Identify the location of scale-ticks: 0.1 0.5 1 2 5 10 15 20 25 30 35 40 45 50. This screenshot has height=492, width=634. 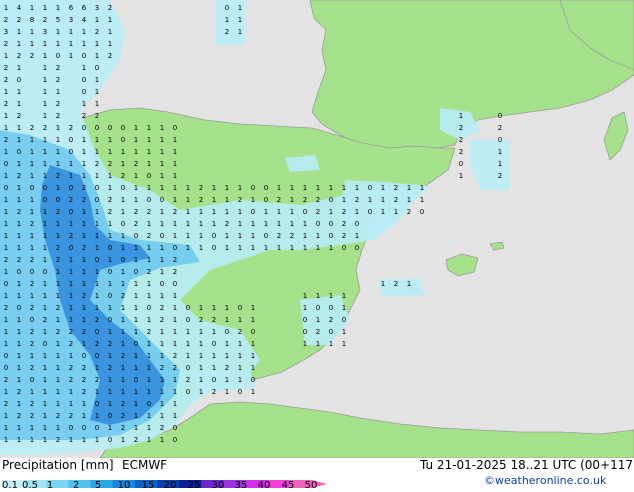
(170, 486).